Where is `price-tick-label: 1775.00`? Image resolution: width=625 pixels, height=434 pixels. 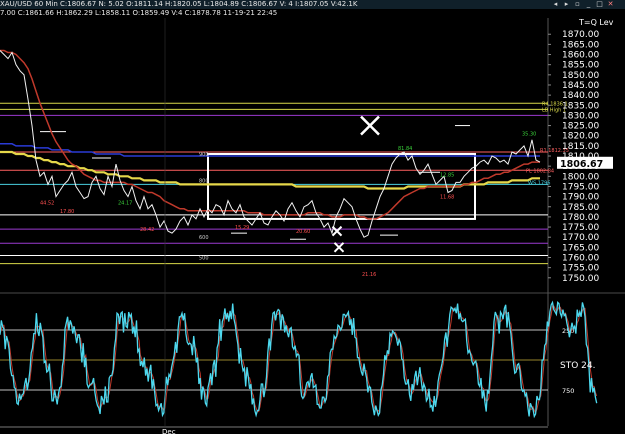
price-tick-label: 1775.00 is located at coordinates (580, 228).